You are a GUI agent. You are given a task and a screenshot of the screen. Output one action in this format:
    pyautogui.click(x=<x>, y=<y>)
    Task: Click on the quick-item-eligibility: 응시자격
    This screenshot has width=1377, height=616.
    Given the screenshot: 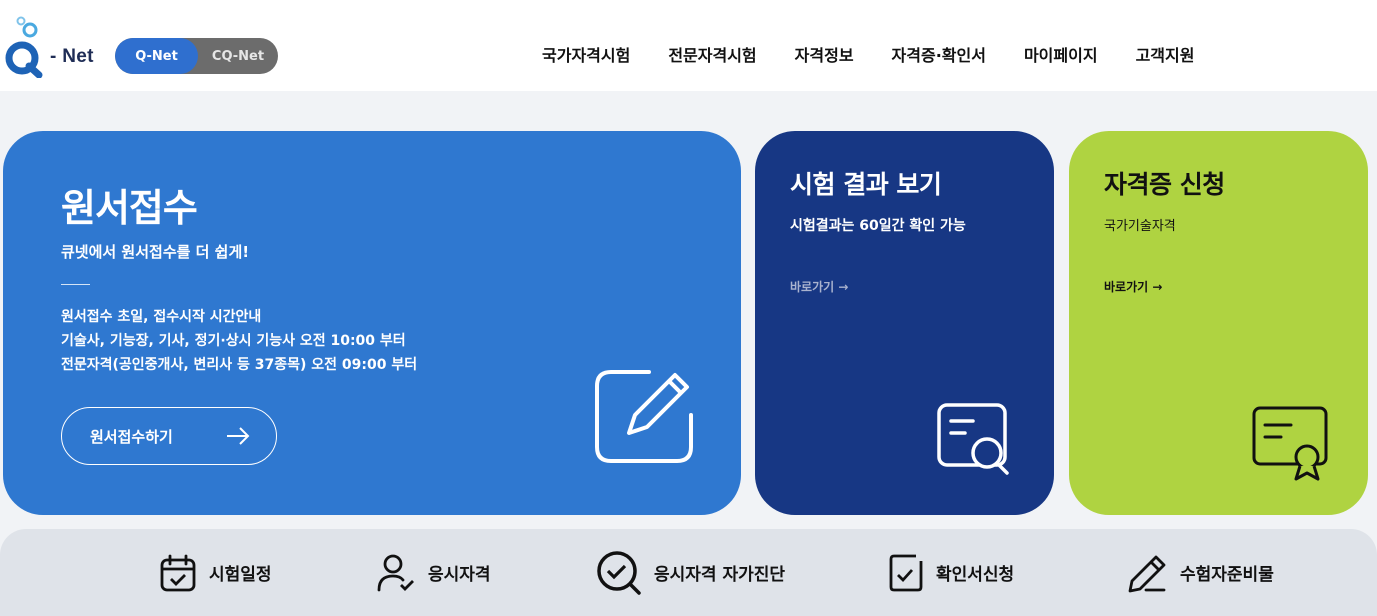 What is the action you would take?
    pyautogui.click(x=433, y=572)
    